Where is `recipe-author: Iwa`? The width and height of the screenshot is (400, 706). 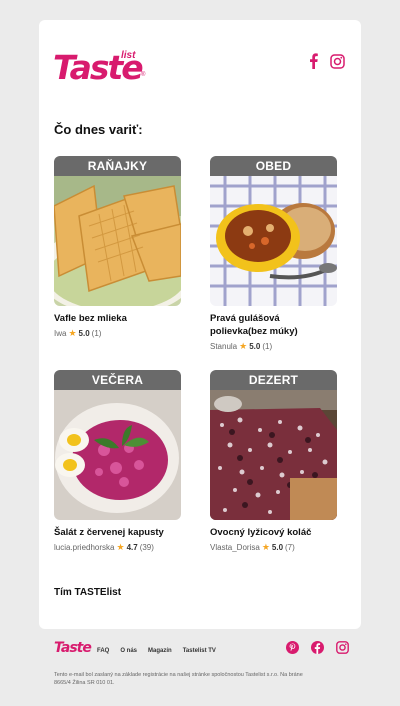
recipe-author: Iwa is located at coordinates (60, 333).